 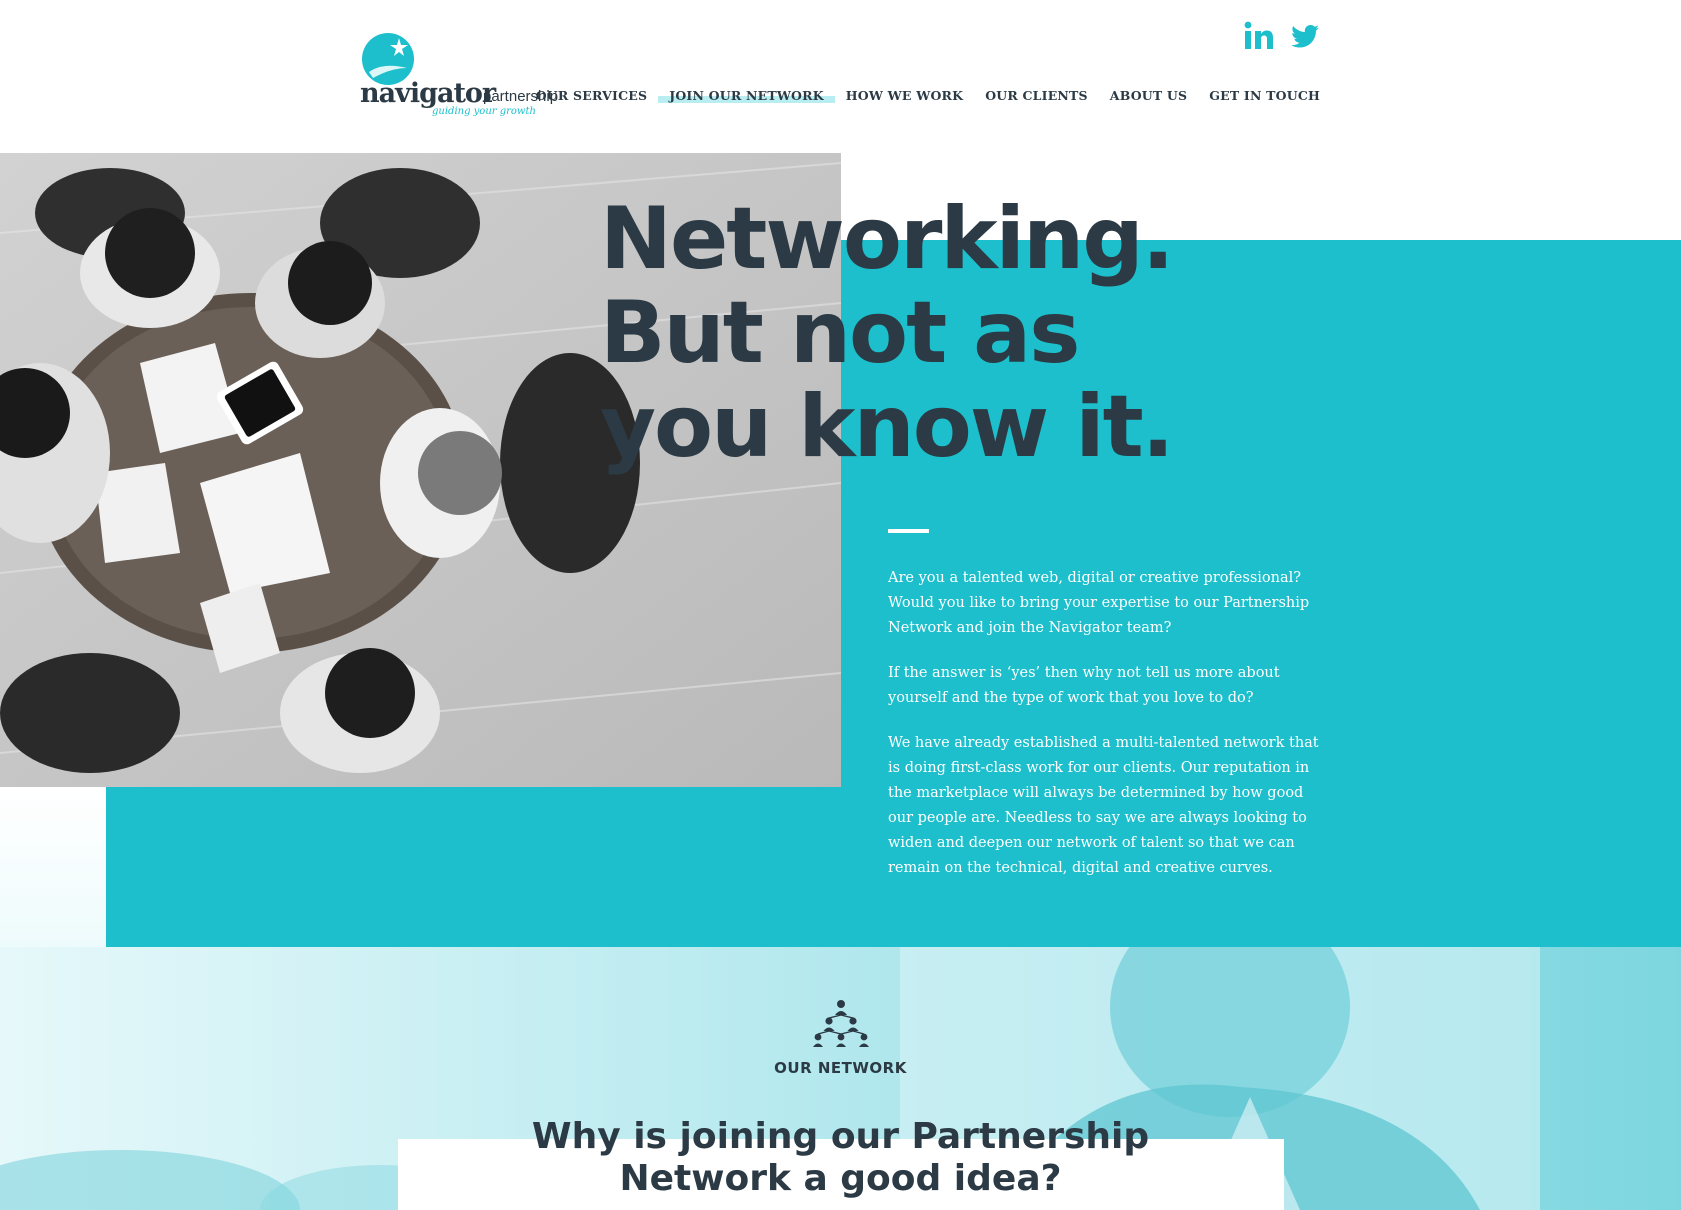 I want to click on network-section-label: OUR NETWORK, so click(x=840, y=1068).